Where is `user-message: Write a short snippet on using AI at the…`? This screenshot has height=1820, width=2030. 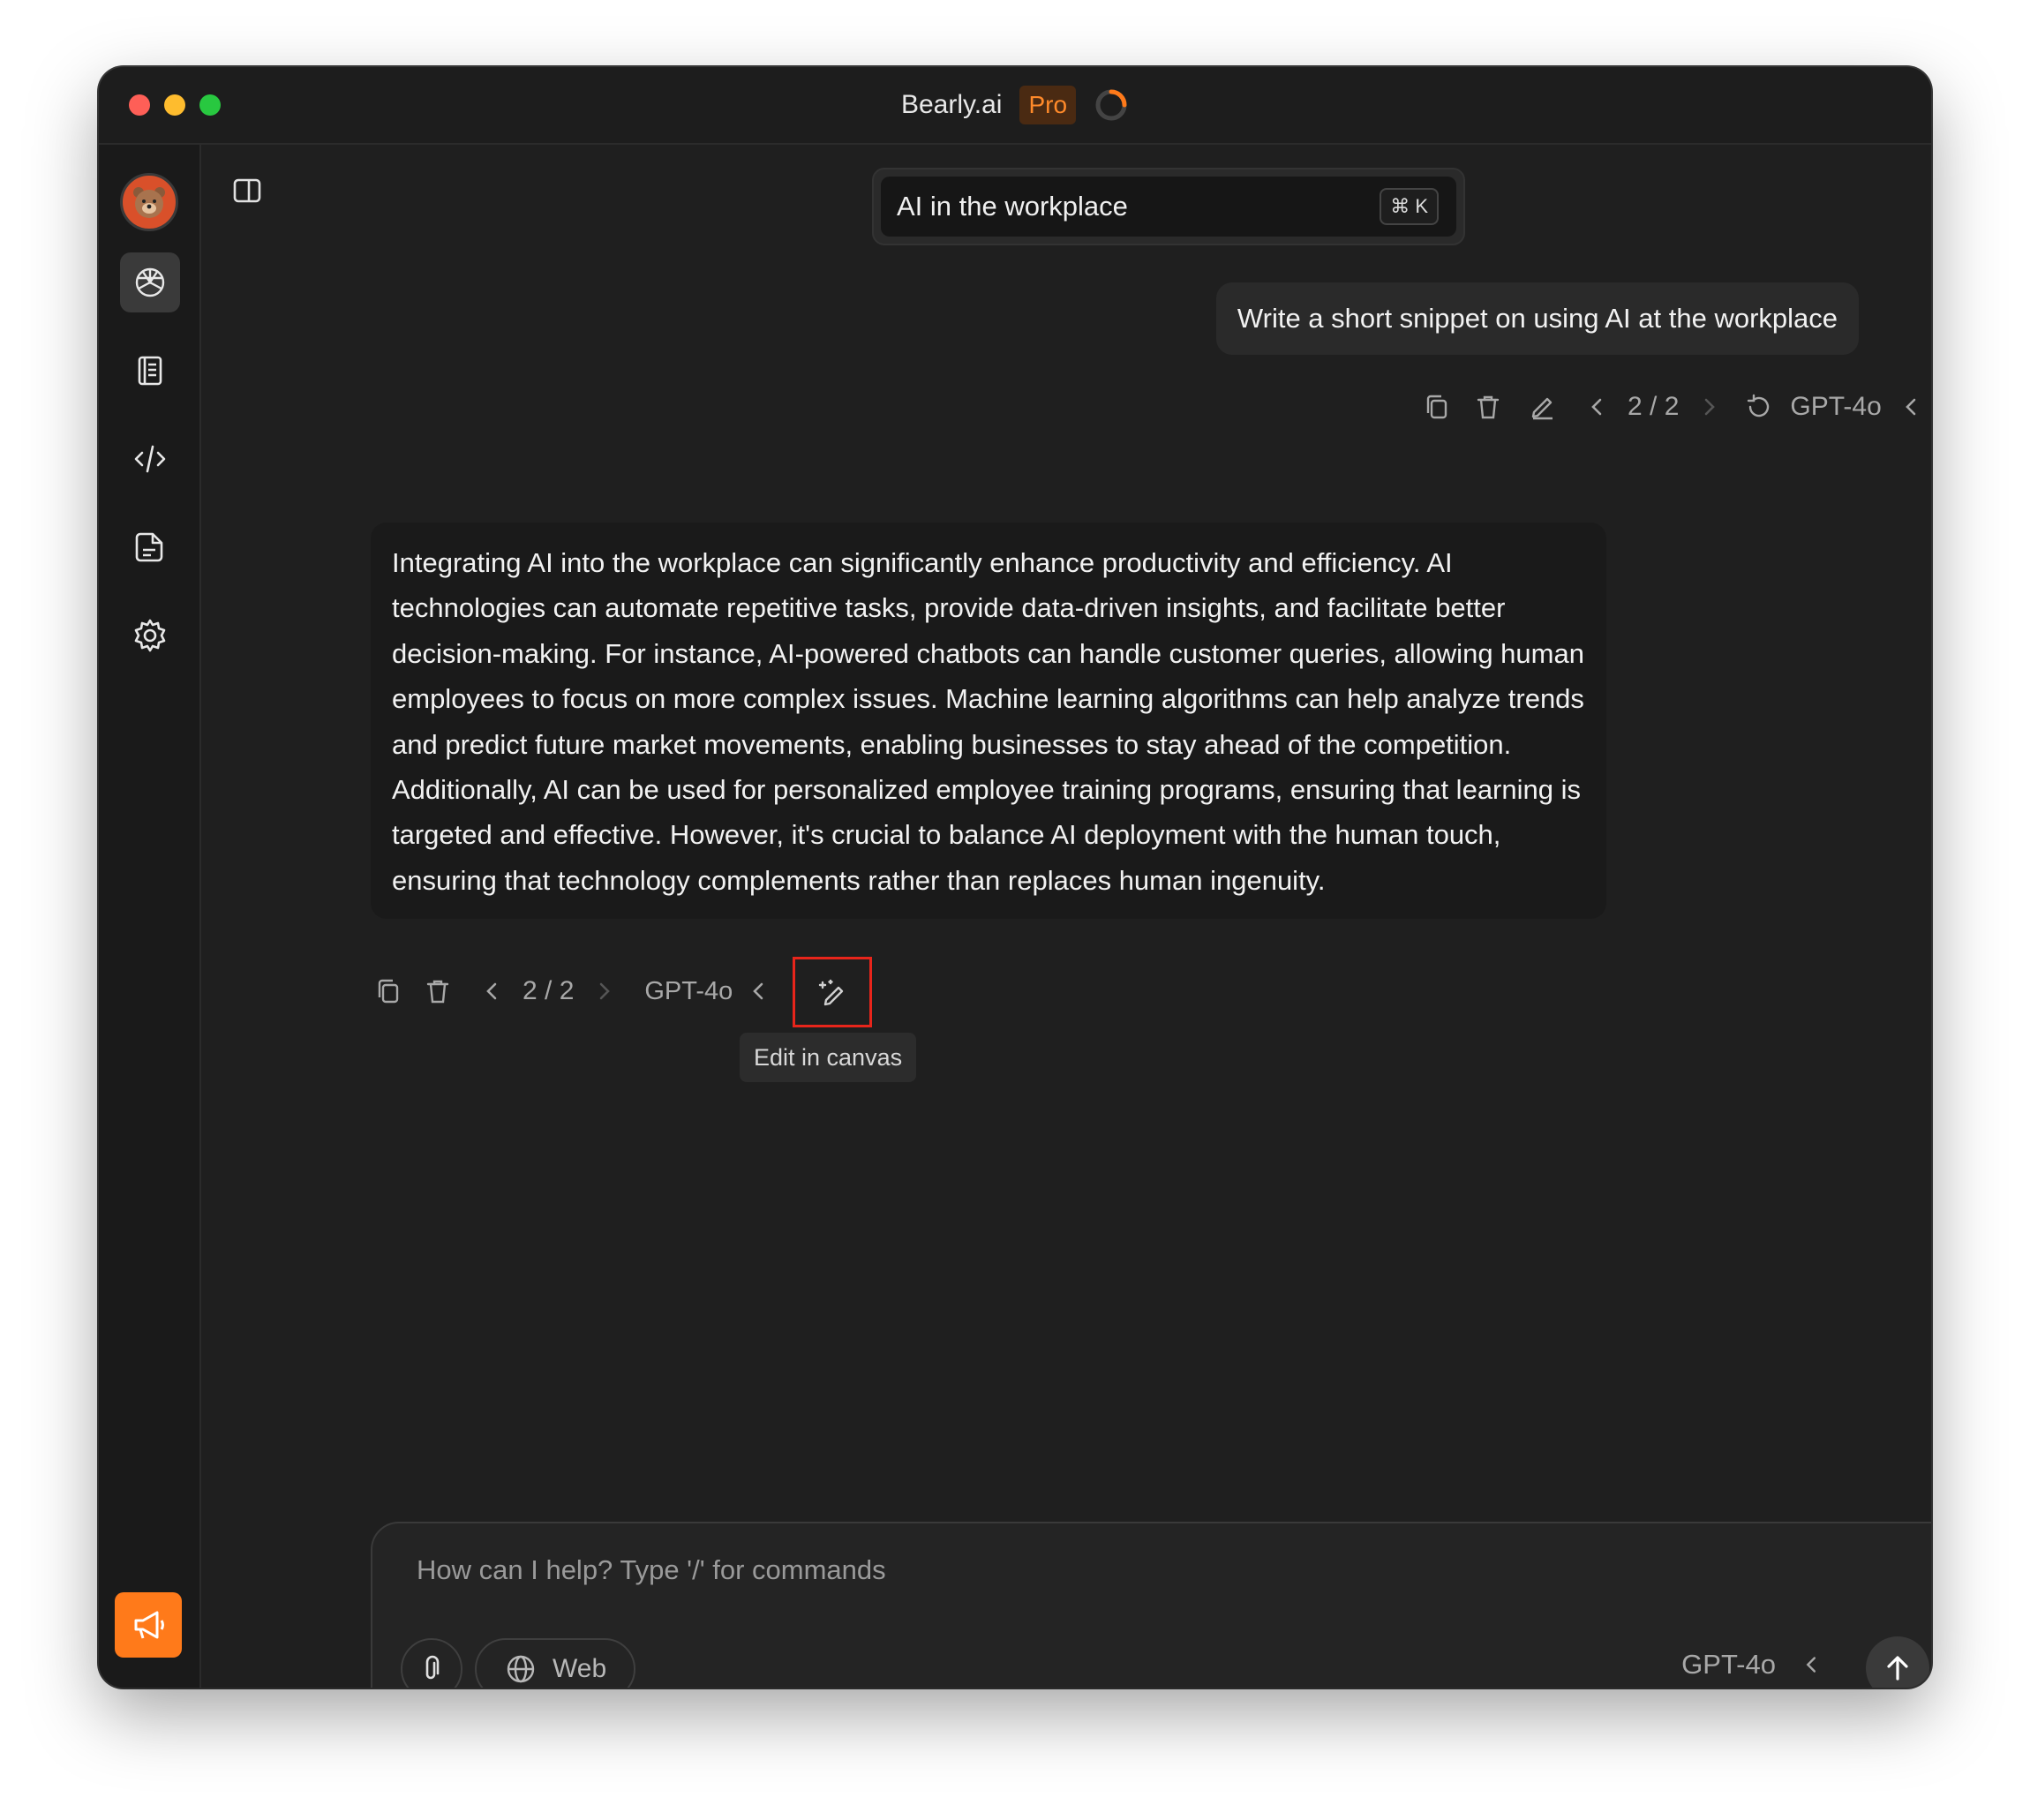 user-message: Write a short snippet on using AI at the… is located at coordinates (1537, 318).